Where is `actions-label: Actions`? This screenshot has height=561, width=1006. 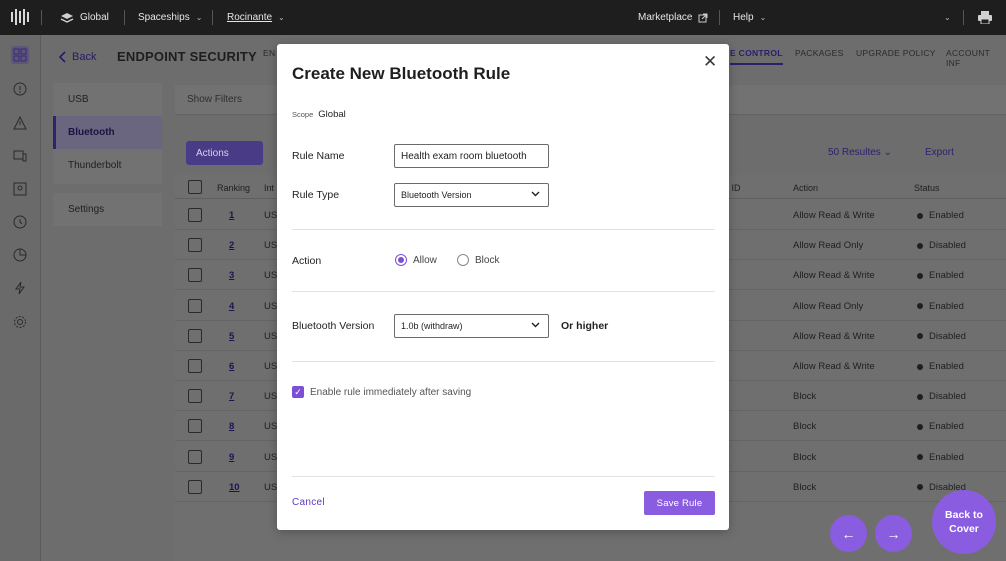
actions-label: Actions is located at coordinates (212, 153).